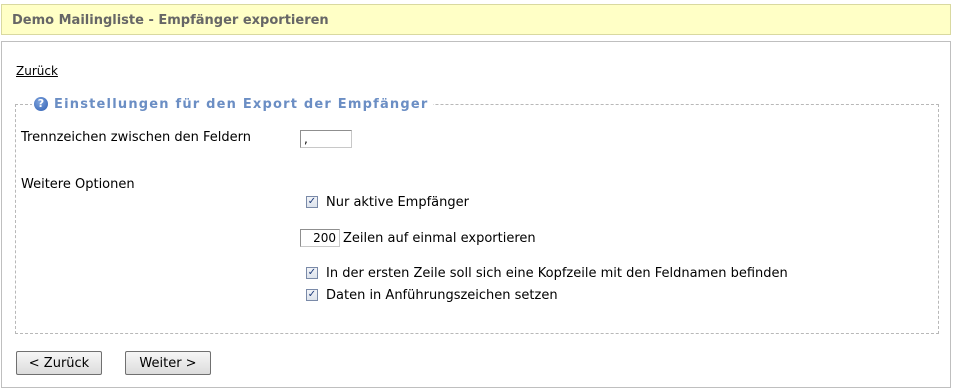 The width and height of the screenshot is (954, 391). What do you see at coordinates (168, 363) in the screenshot?
I see `next-button: Weiter >` at bounding box center [168, 363].